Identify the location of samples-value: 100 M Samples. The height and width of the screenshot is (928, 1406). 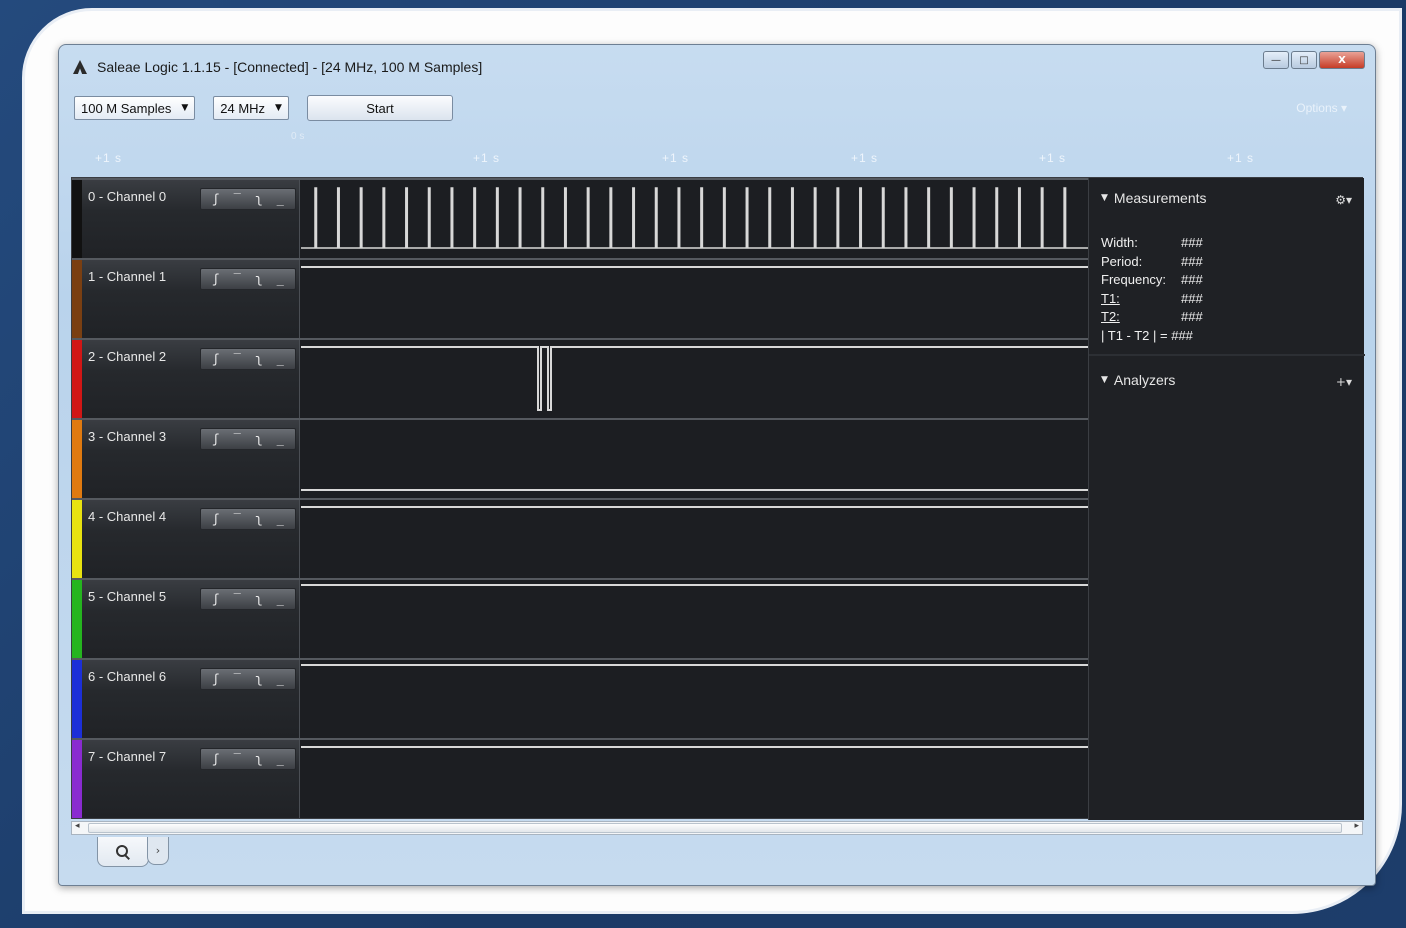
(126, 108).